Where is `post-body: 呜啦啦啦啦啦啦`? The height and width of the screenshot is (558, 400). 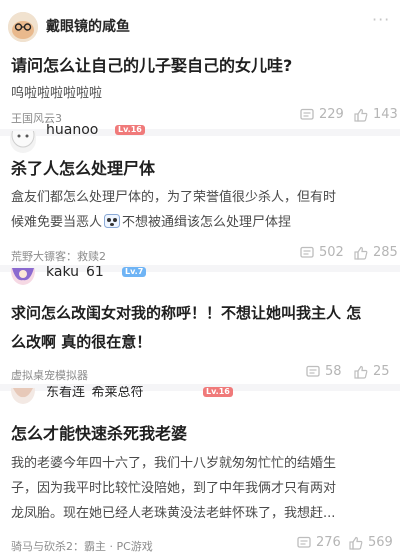
post-body: 呜啦啦啦啦啦啦 is located at coordinates (56, 91).